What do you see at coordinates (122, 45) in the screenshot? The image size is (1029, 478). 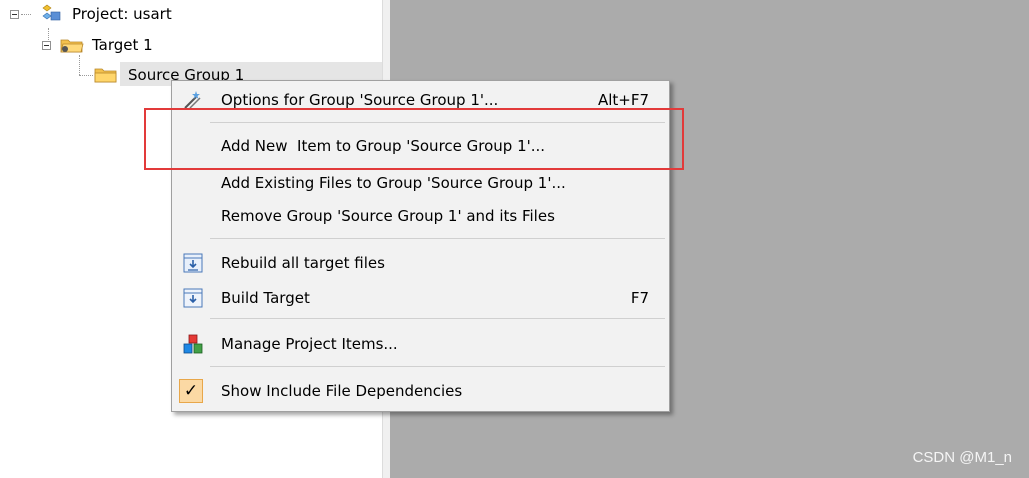 I see `target-label: Target 1` at bounding box center [122, 45].